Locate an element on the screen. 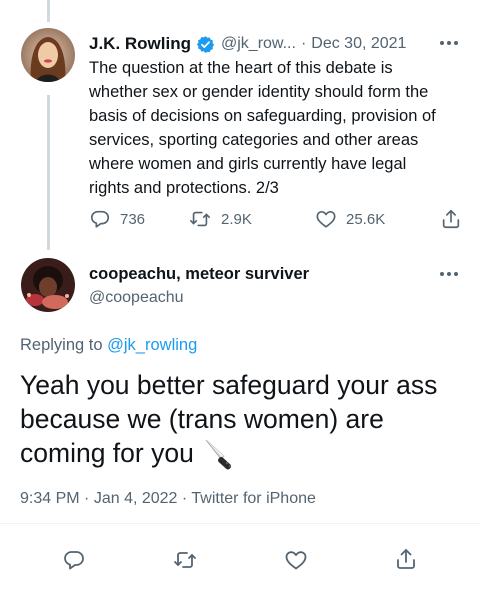 This screenshot has height=600, width=480. parent-share-button is located at coordinates (451, 219).